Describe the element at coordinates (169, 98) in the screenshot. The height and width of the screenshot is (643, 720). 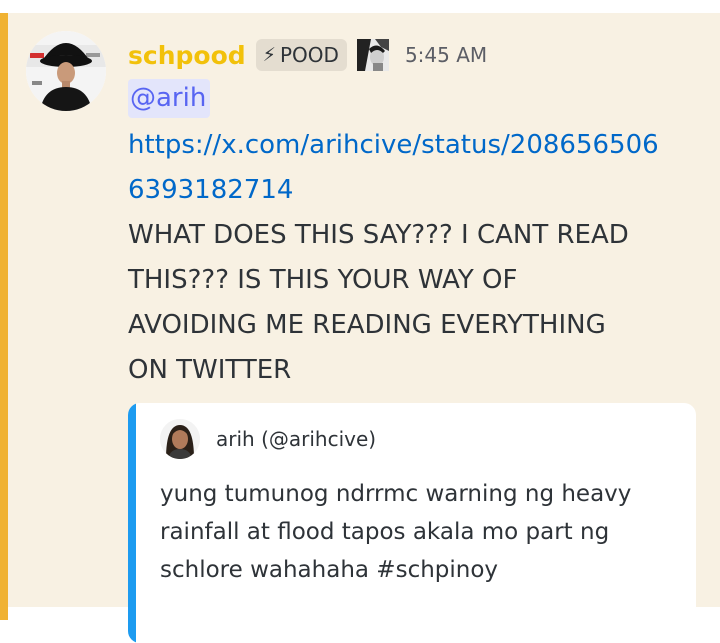
I see `user-mention: @arih` at that location.